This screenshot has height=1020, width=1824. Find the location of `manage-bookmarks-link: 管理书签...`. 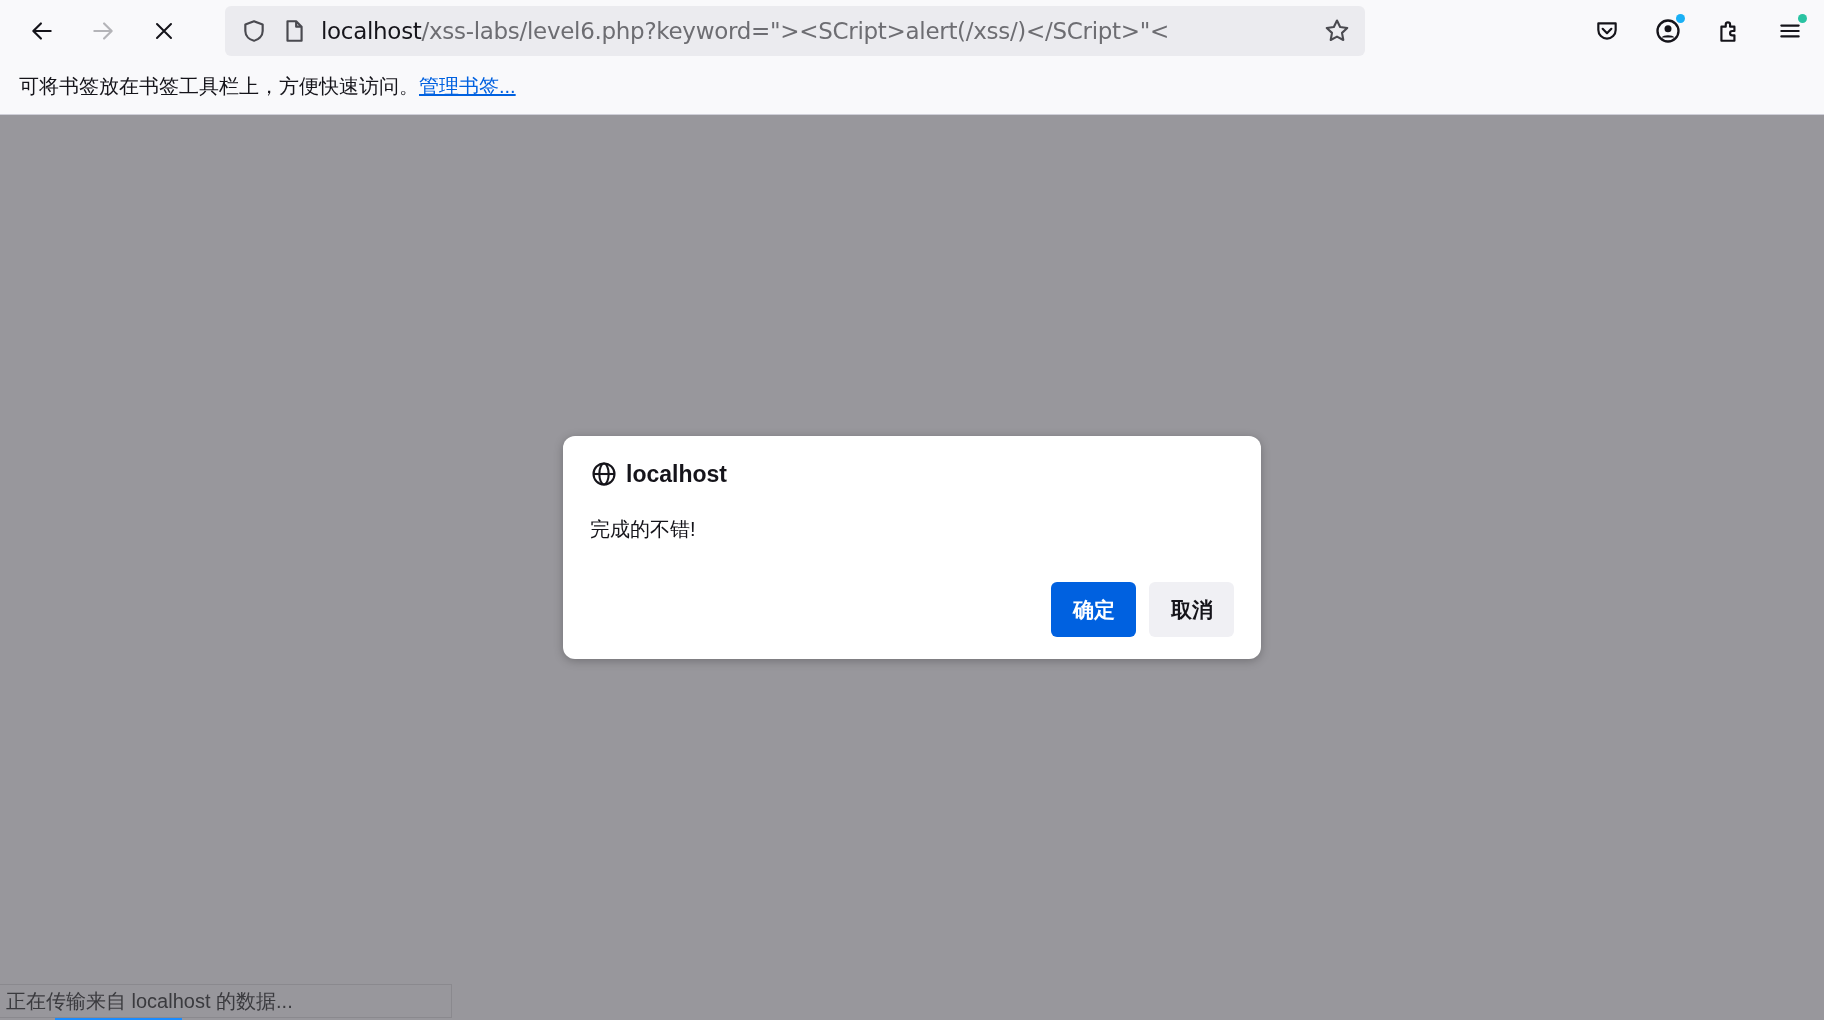

manage-bookmarks-link: 管理书签... is located at coordinates (467, 86).